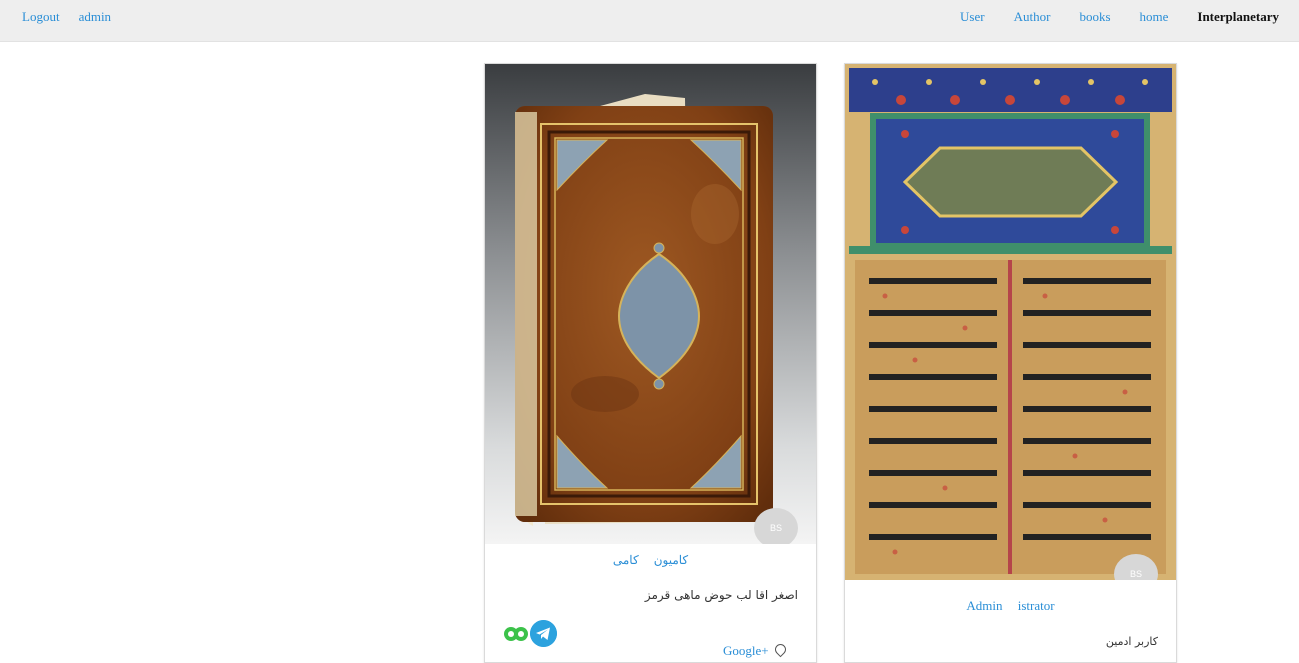  What do you see at coordinates (626, 560) in the screenshot?
I see `author-link: کامی` at bounding box center [626, 560].